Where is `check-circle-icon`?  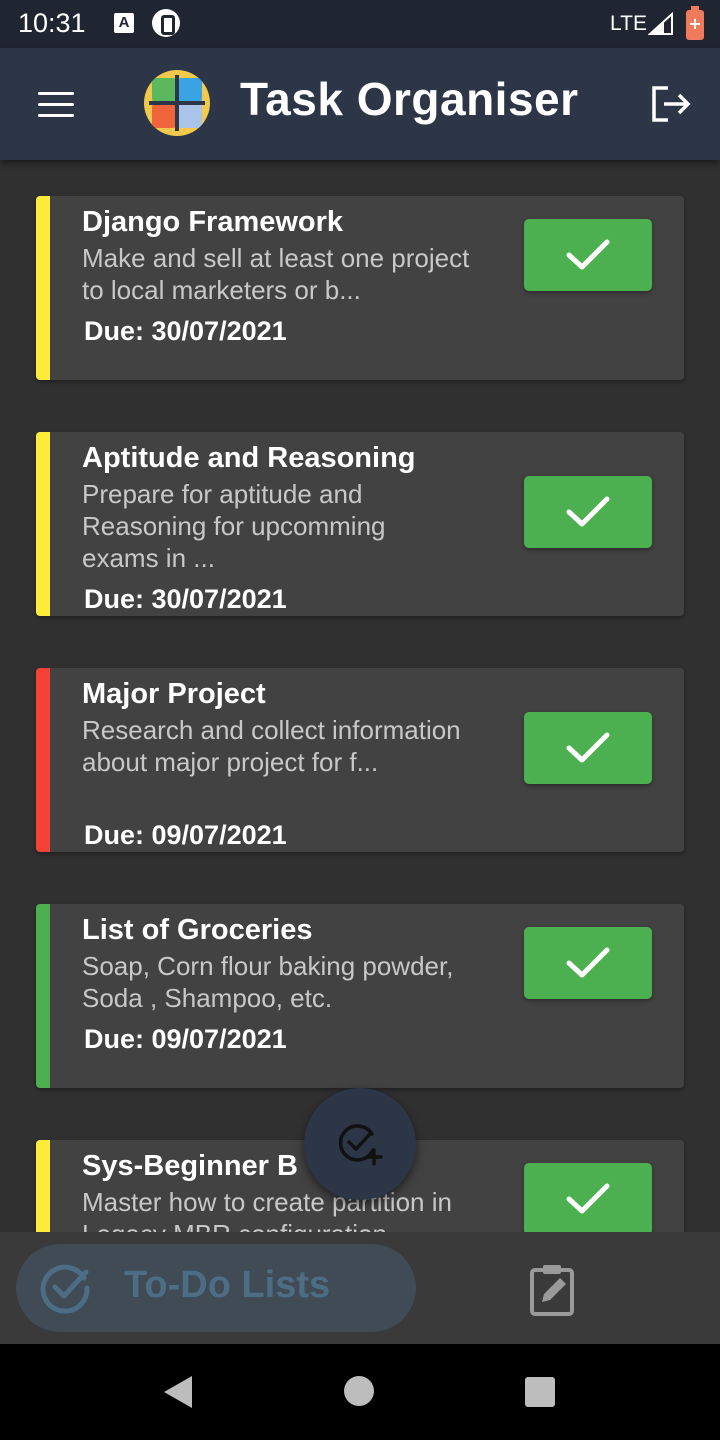 check-circle-icon is located at coordinates (65, 1289).